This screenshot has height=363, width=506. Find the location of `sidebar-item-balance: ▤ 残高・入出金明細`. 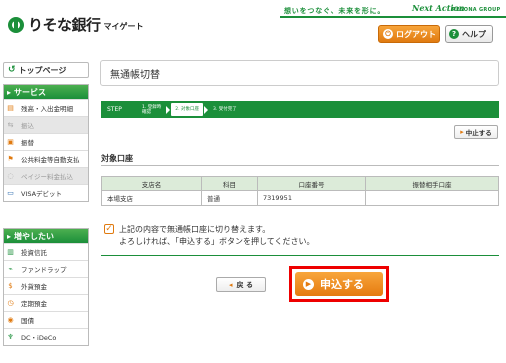

sidebar-item-balance: ▤ 残高・入出金明細 is located at coordinates (46, 107).